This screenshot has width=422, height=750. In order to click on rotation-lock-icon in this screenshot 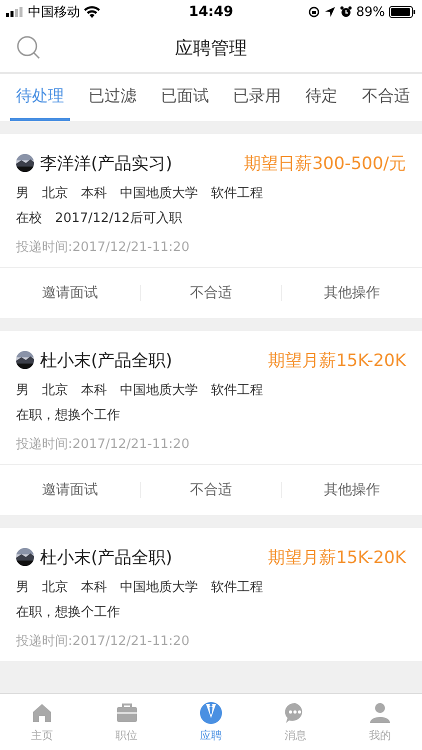, I will do `click(314, 12)`.